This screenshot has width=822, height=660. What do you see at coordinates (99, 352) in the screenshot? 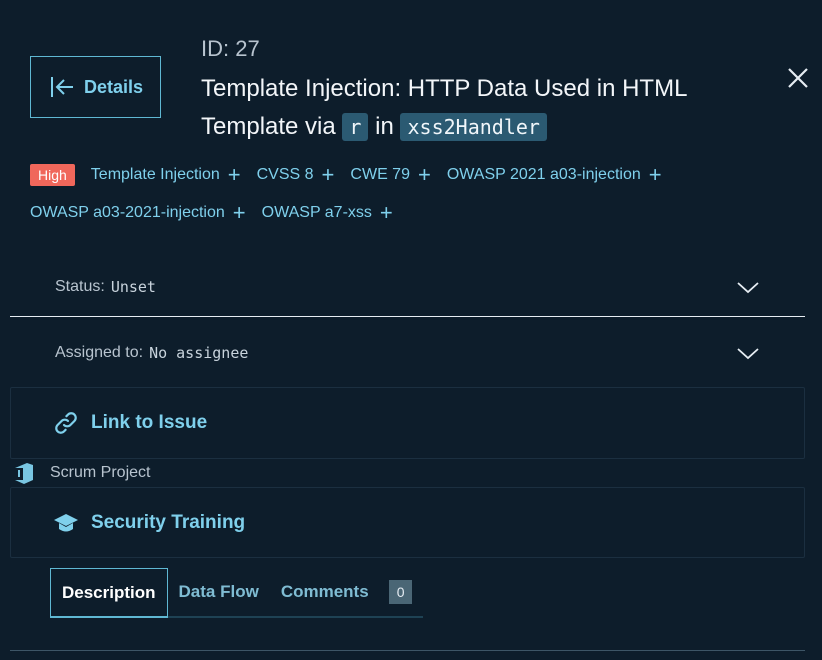
I see `assigned-label: Assigned to:` at bounding box center [99, 352].